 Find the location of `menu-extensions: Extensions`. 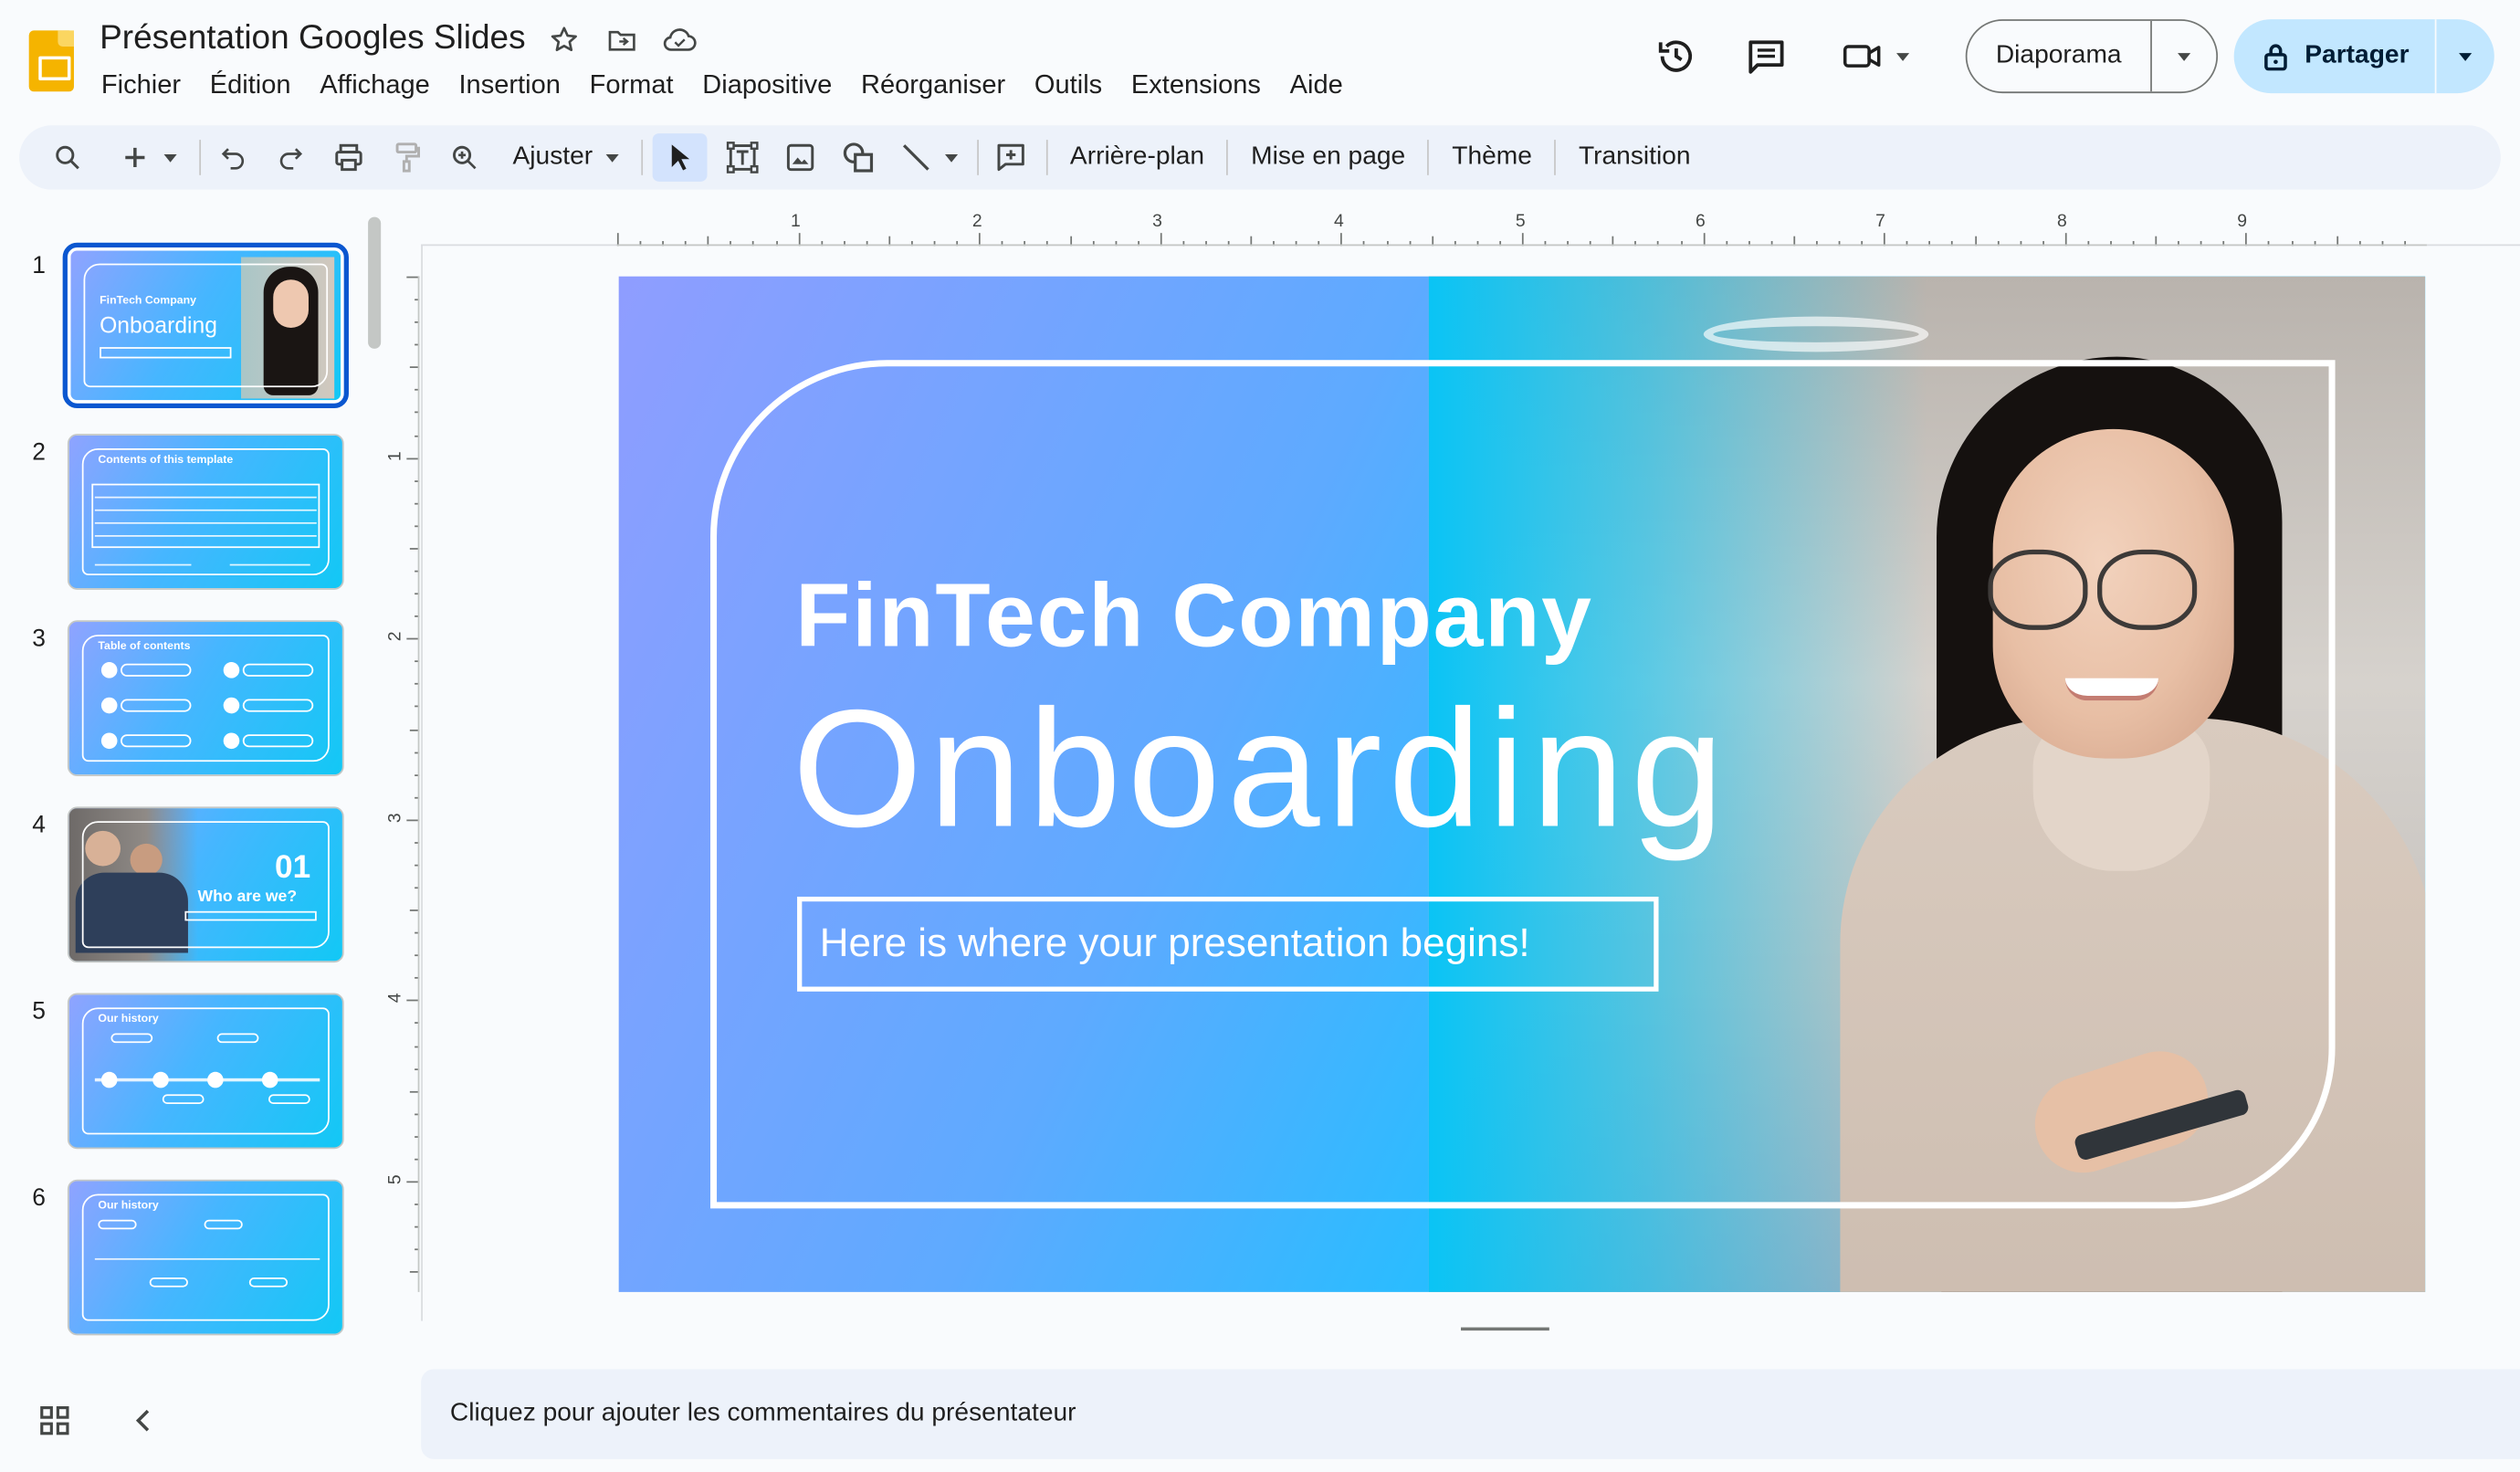

menu-extensions: Extensions is located at coordinates (1197, 86).